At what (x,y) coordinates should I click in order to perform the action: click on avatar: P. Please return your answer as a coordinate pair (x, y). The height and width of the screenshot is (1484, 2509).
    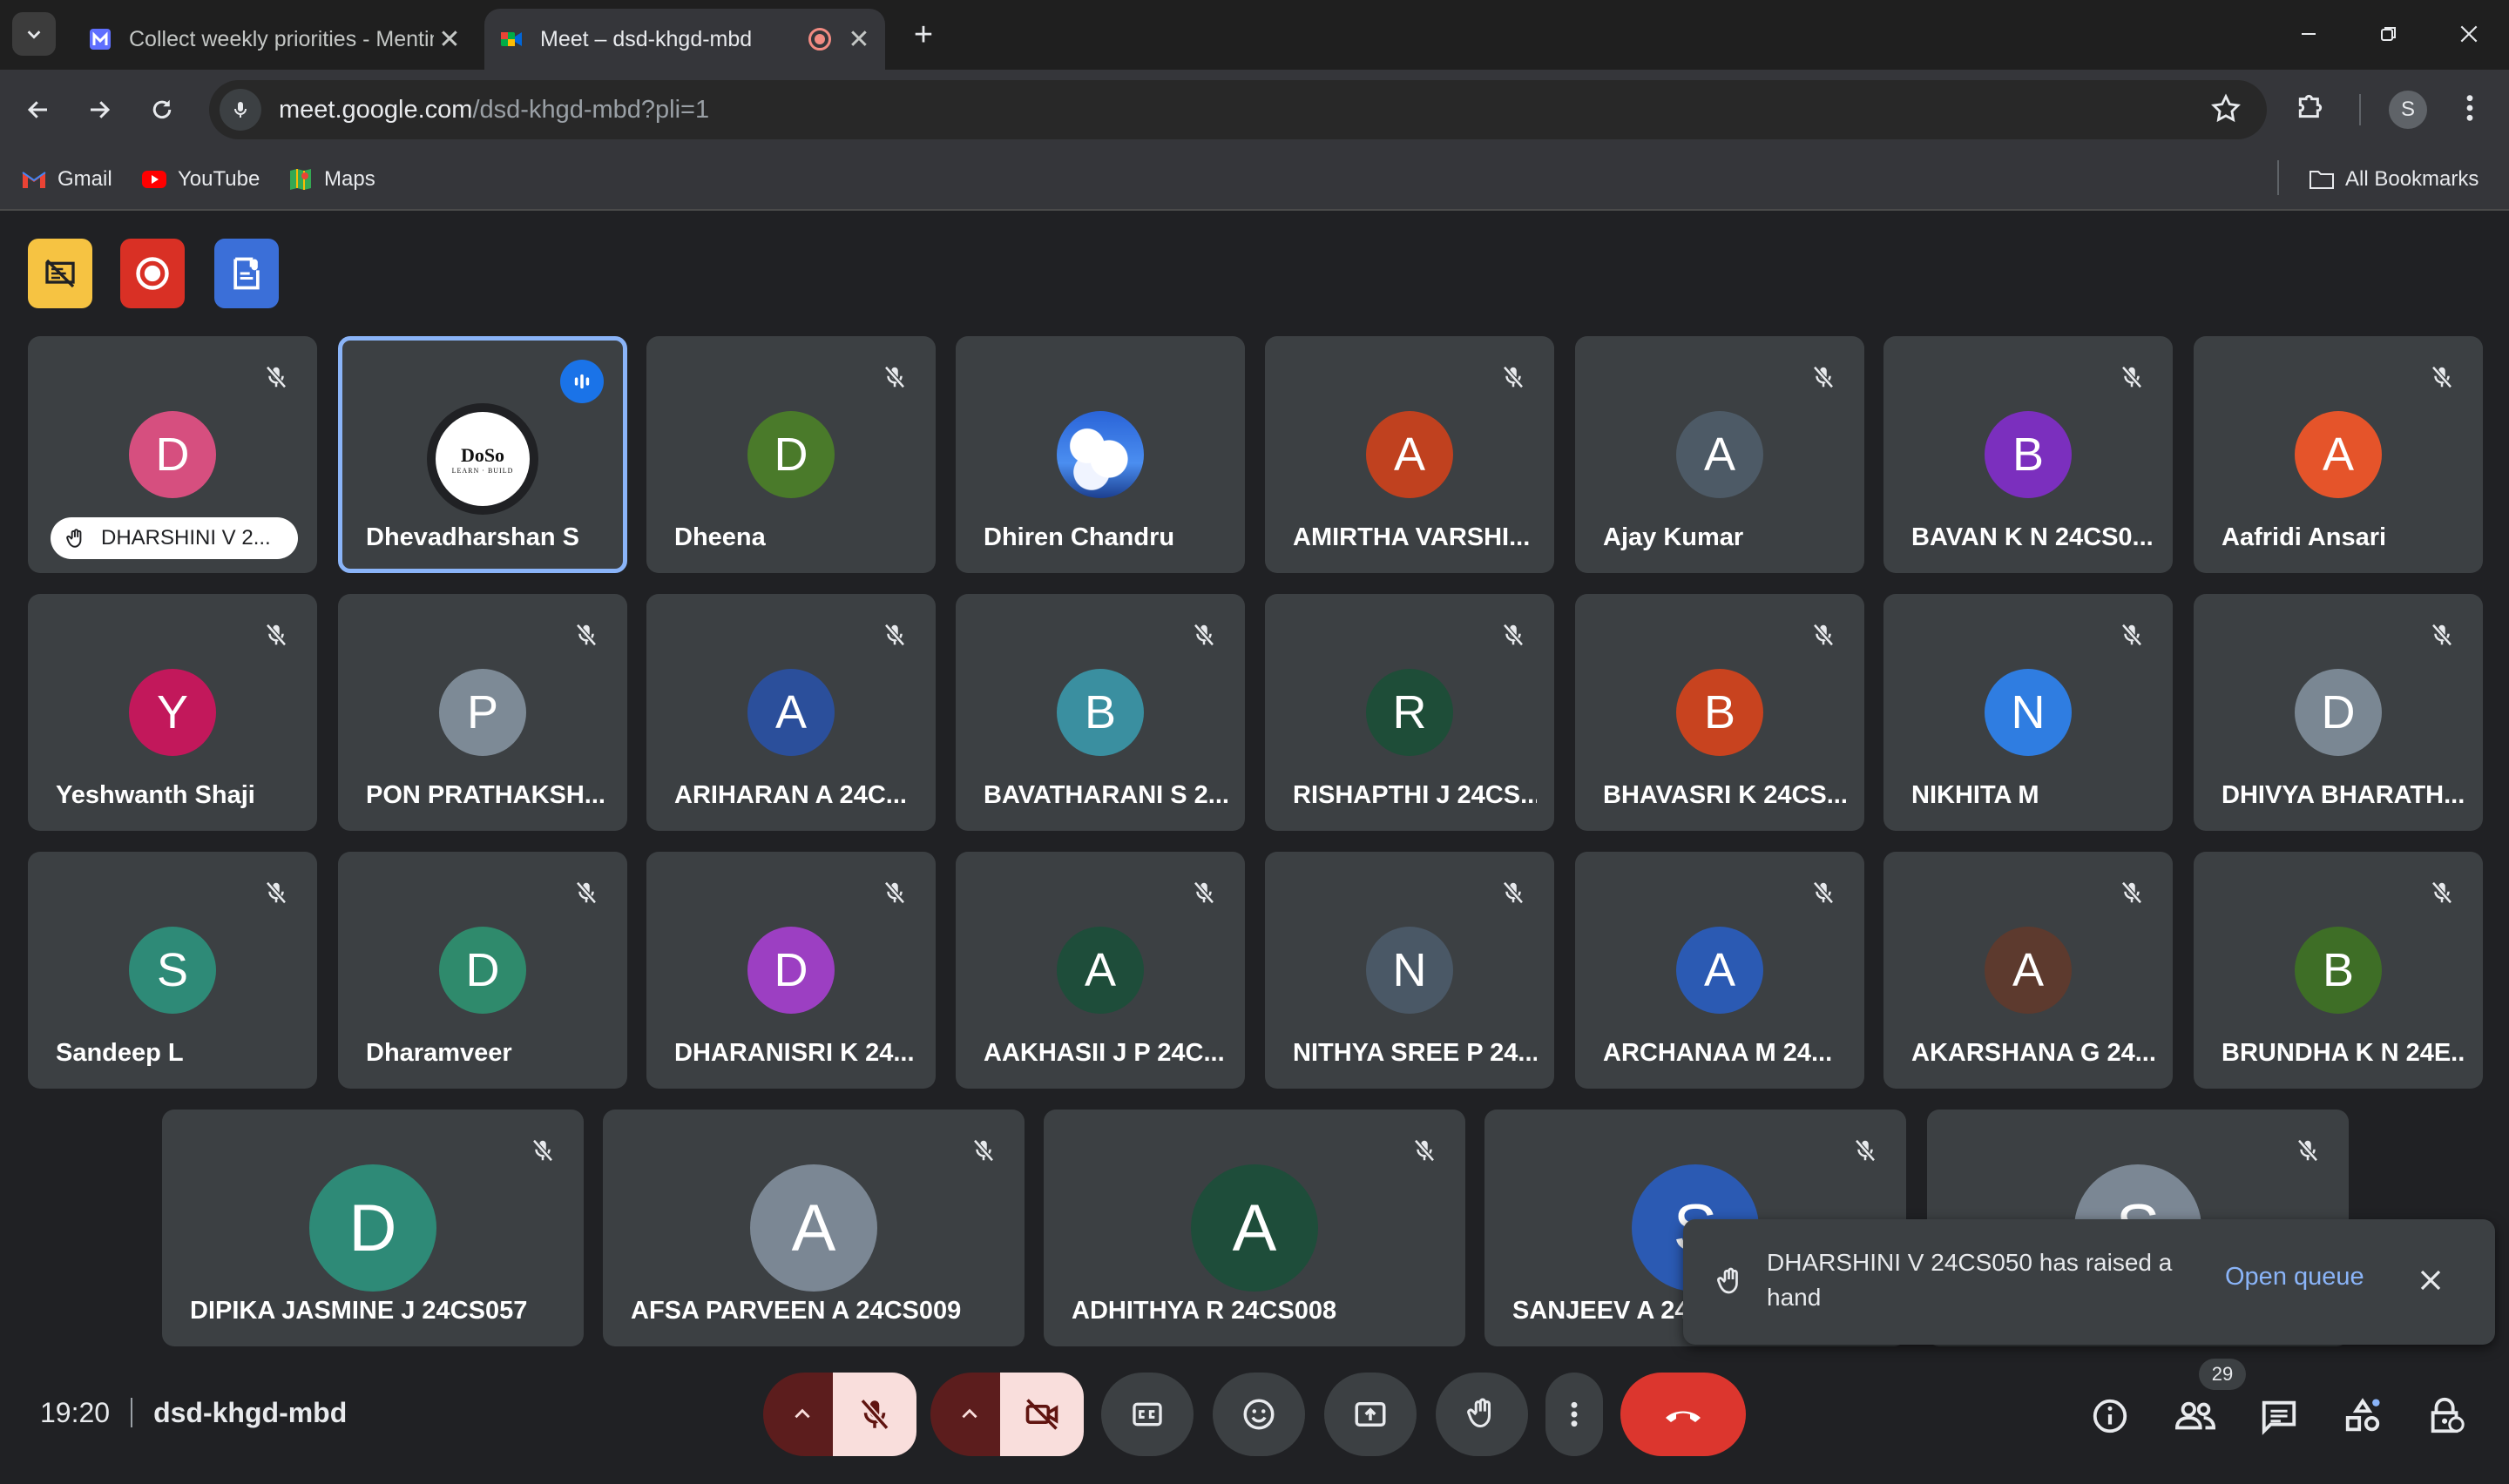
    Looking at the image, I should click on (482, 712).